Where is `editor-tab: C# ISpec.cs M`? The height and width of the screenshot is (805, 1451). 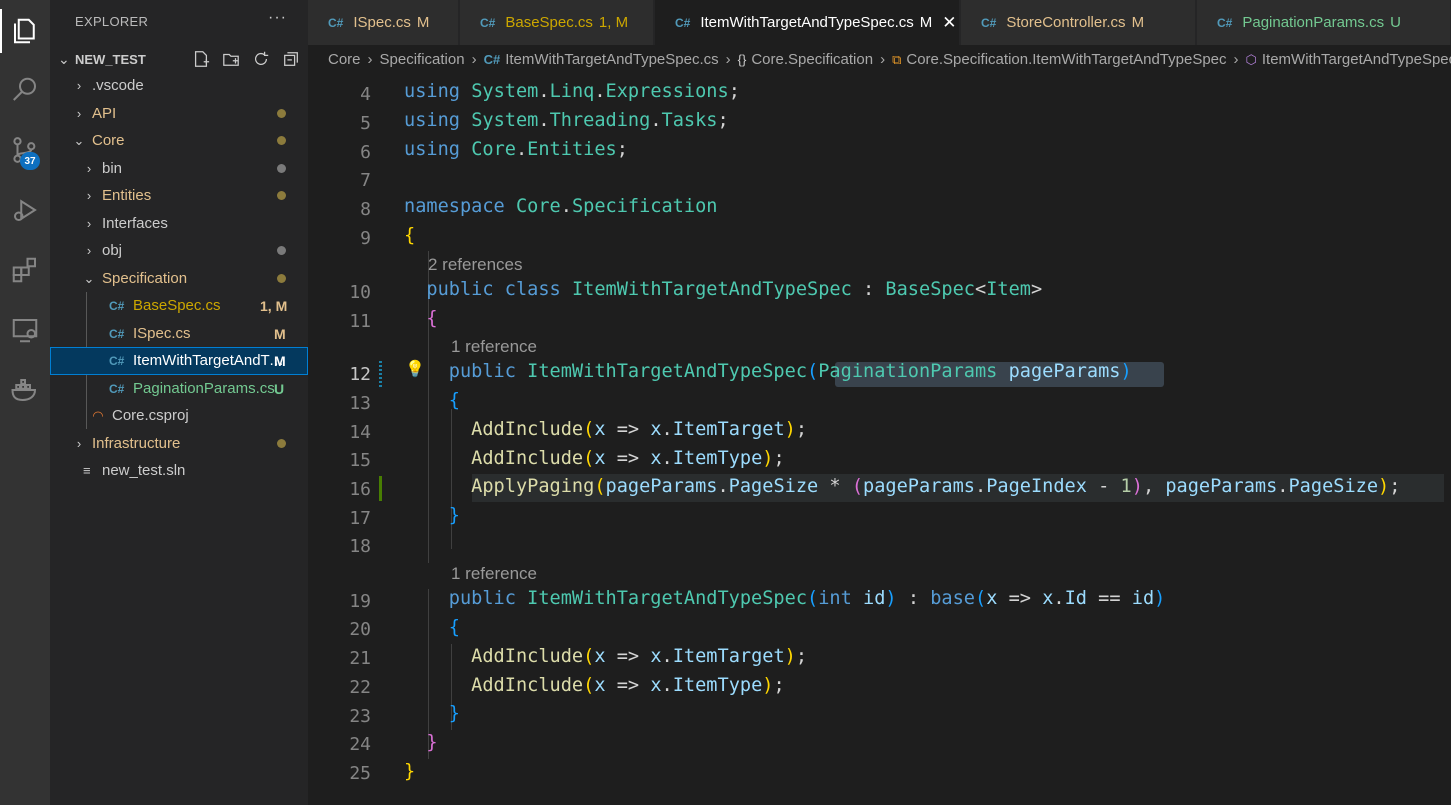
editor-tab: C# ISpec.cs M is located at coordinates (383, 22).